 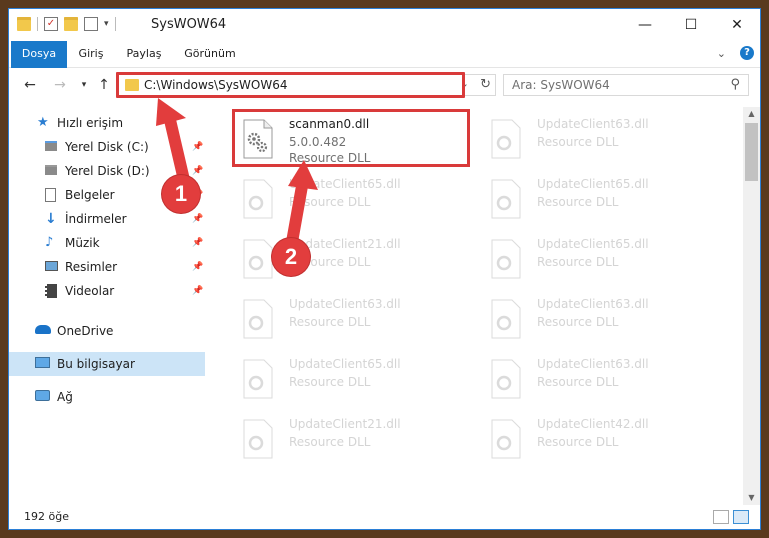 What do you see at coordinates (721, 517) in the screenshot?
I see `details-view-icon` at bounding box center [721, 517].